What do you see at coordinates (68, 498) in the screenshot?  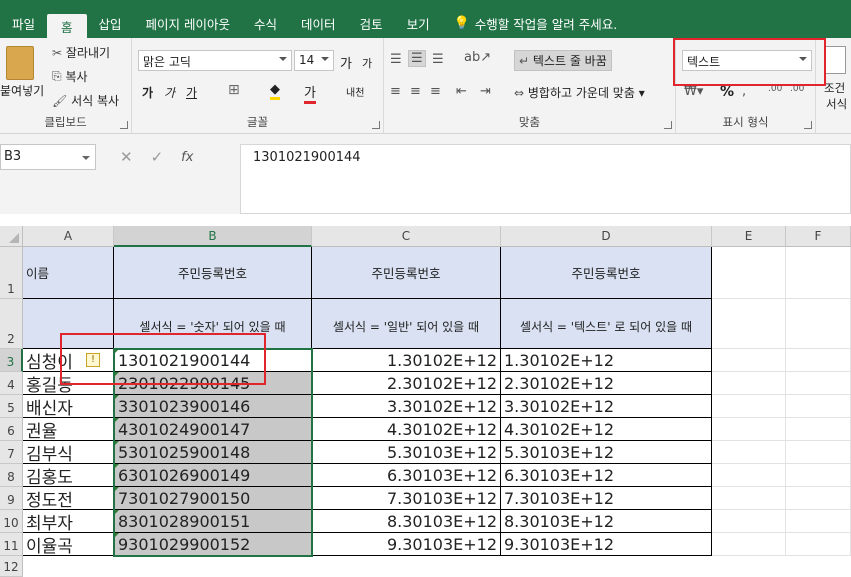 I see `cell-a9: 정도전` at bounding box center [68, 498].